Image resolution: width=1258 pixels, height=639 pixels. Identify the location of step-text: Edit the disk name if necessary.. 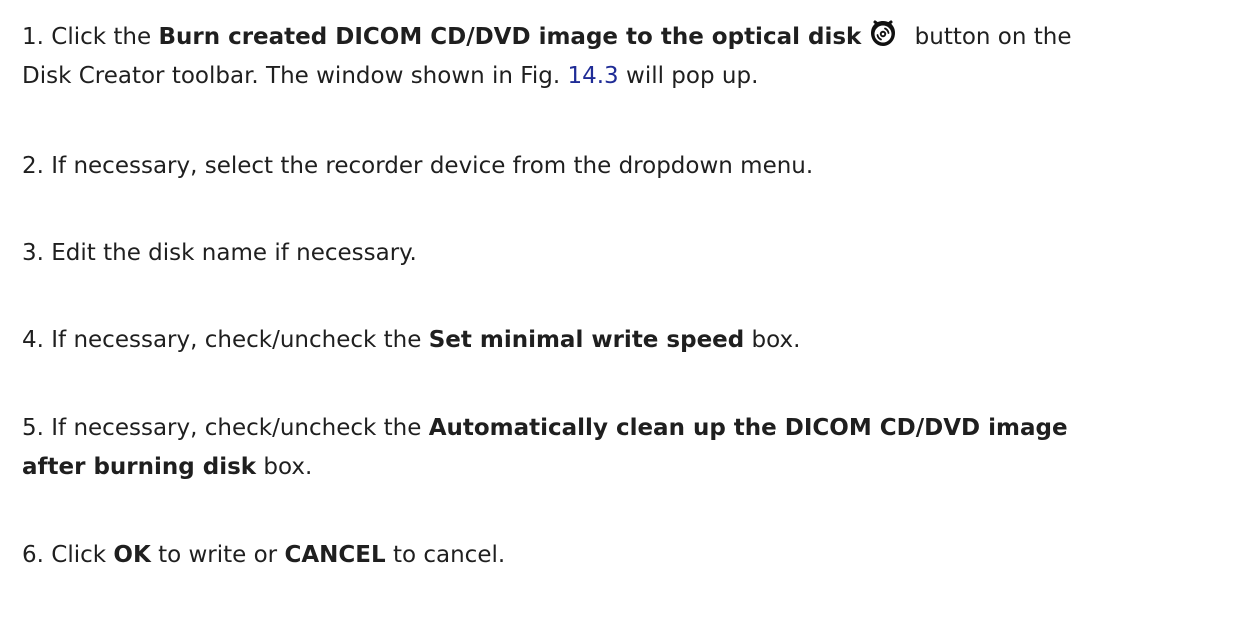
(234, 253).